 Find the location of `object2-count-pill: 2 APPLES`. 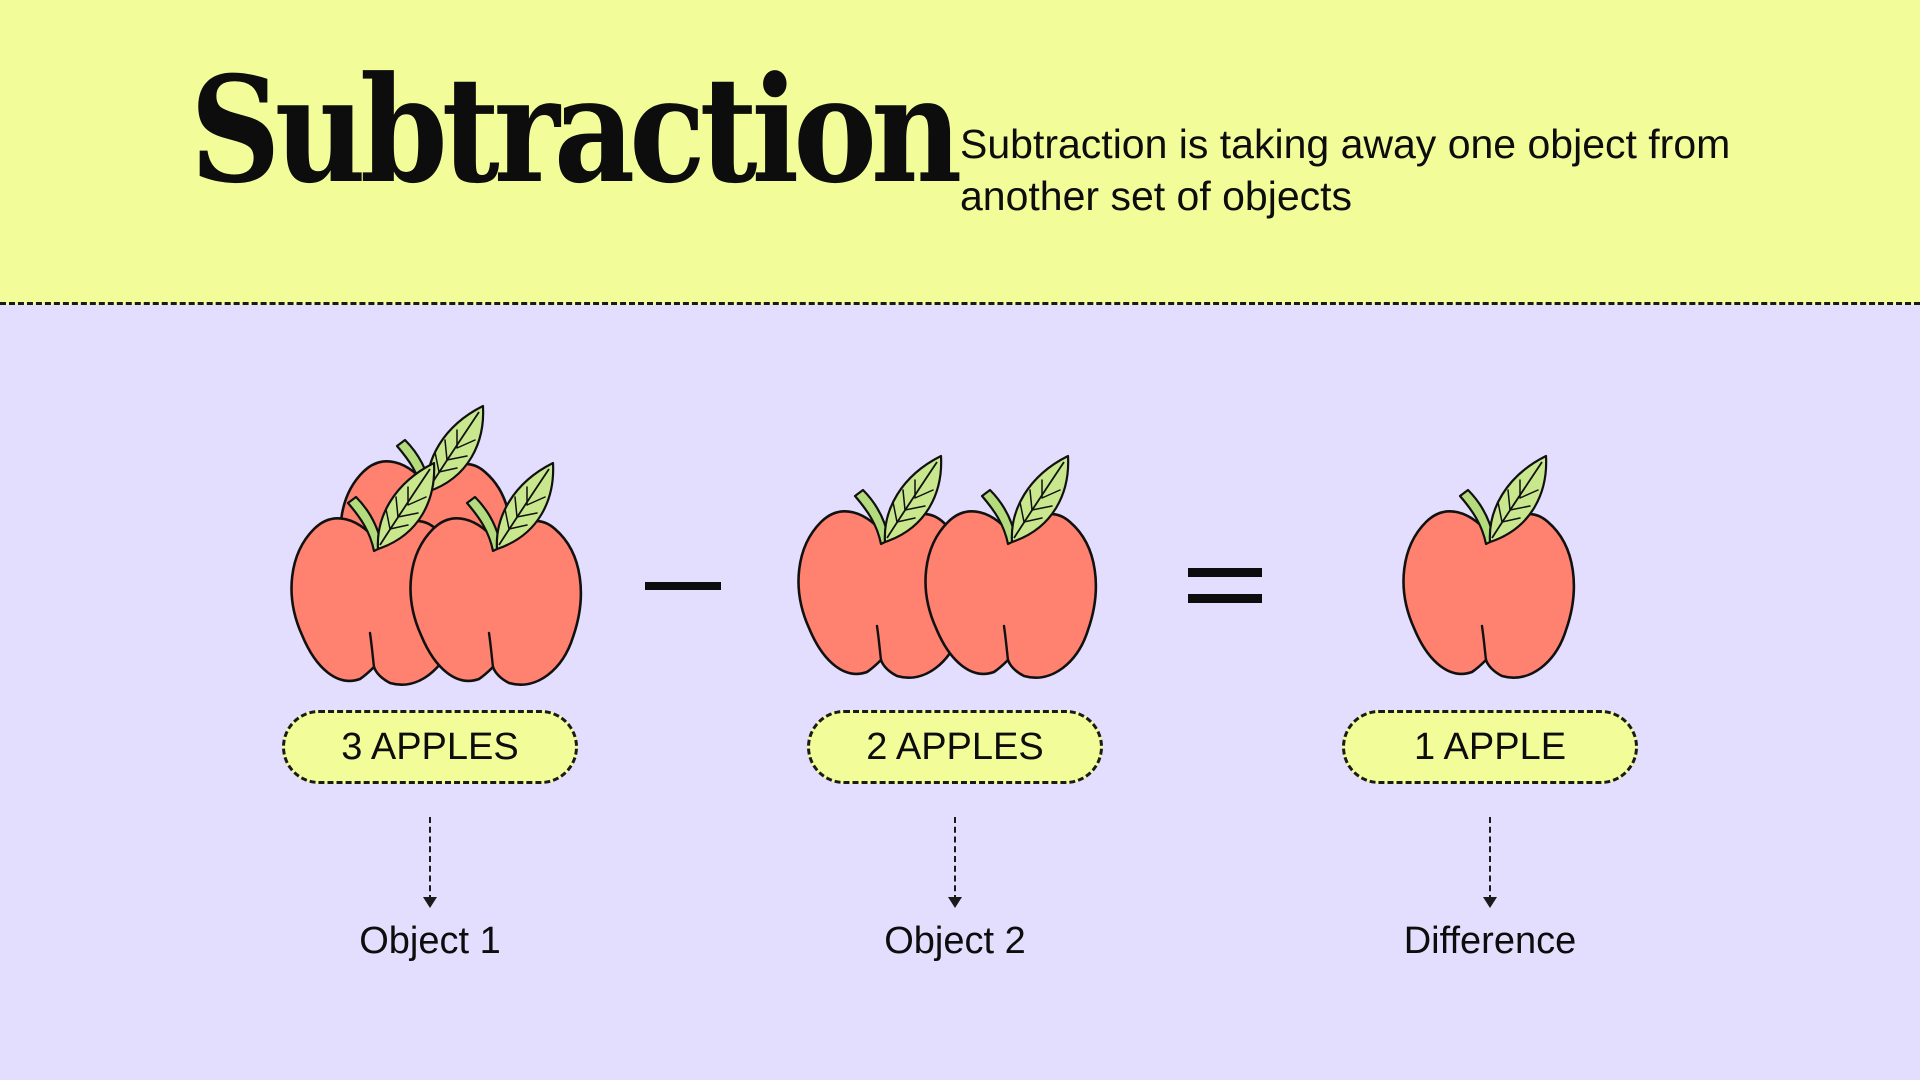

object2-count-pill: 2 APPLES is located at coordinates (955, 747).